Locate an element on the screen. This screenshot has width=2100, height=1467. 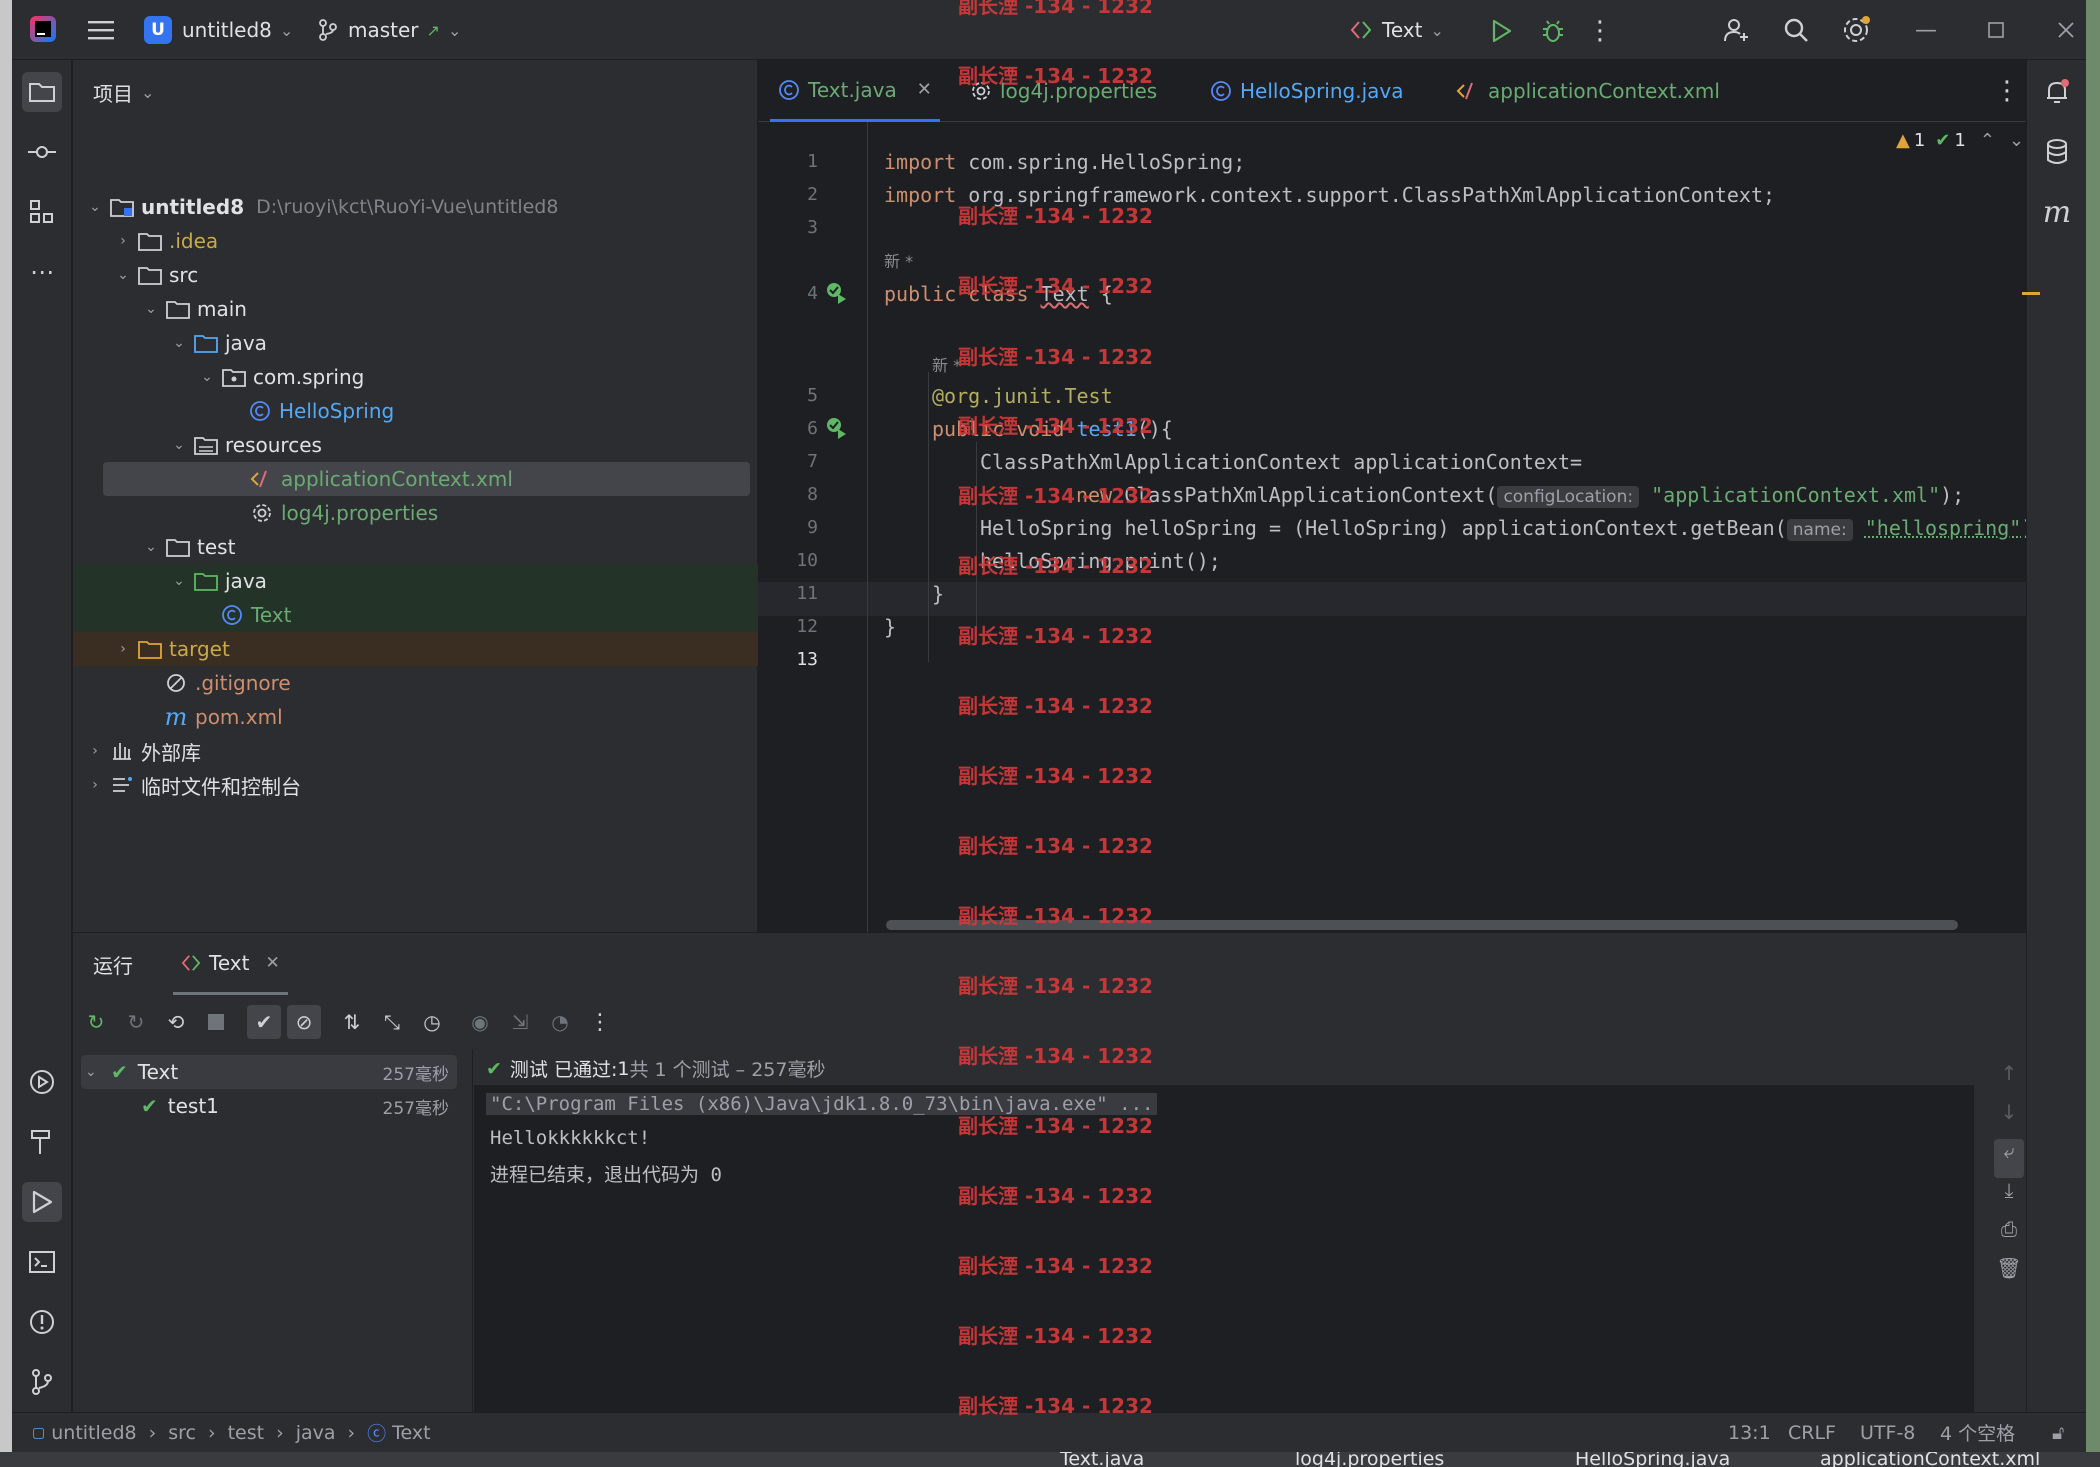
build-tool-icon is located at coordinates (42, 1142).